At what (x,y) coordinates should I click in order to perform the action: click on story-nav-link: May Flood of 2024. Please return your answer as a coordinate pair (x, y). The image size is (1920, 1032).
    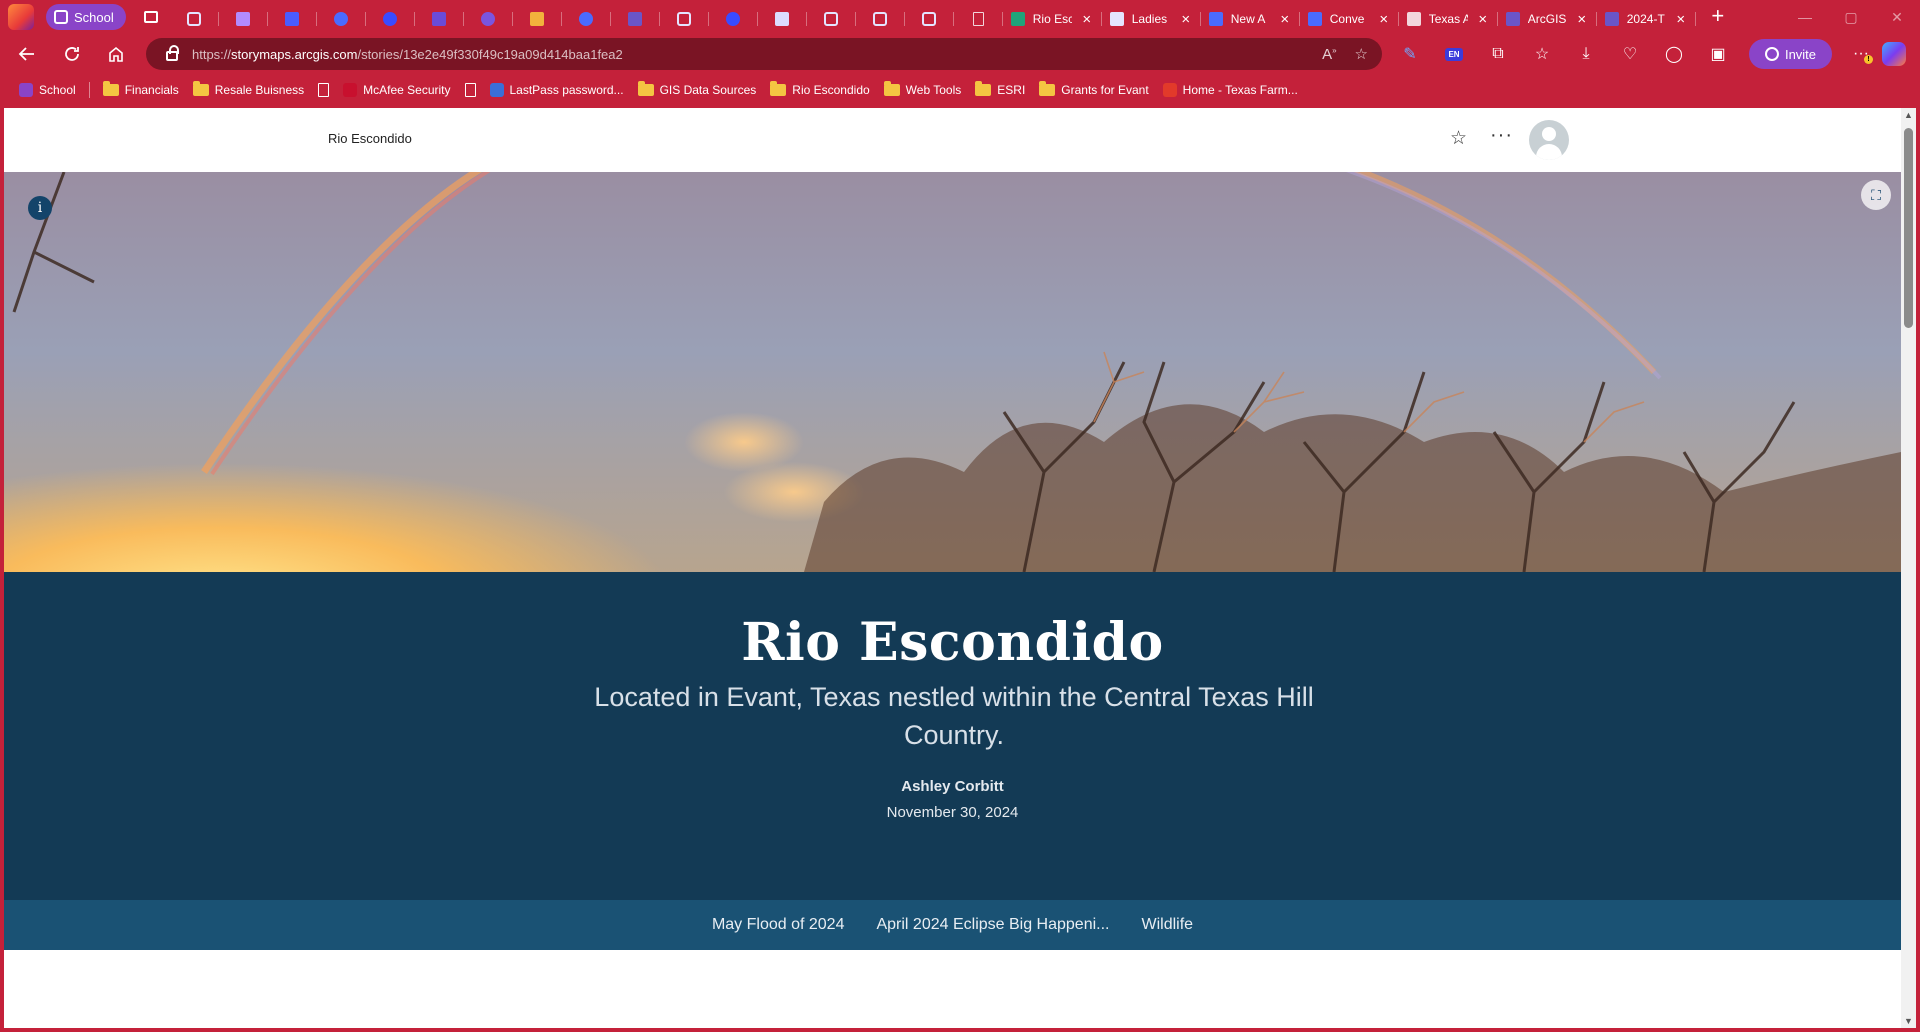
    Looking at the image, I should click on (778, 925).